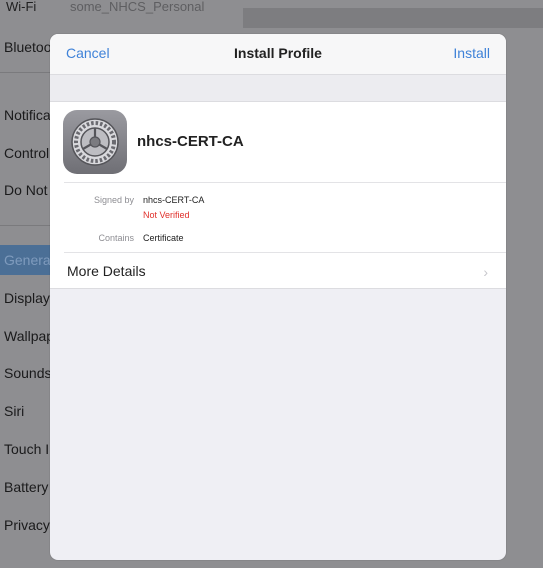 This screenshot has height=568, width=543. What do you see at coordinates (106, 271) in the screenshot?
I see `more-details-label: More Details` at bounding box center [106, 271].